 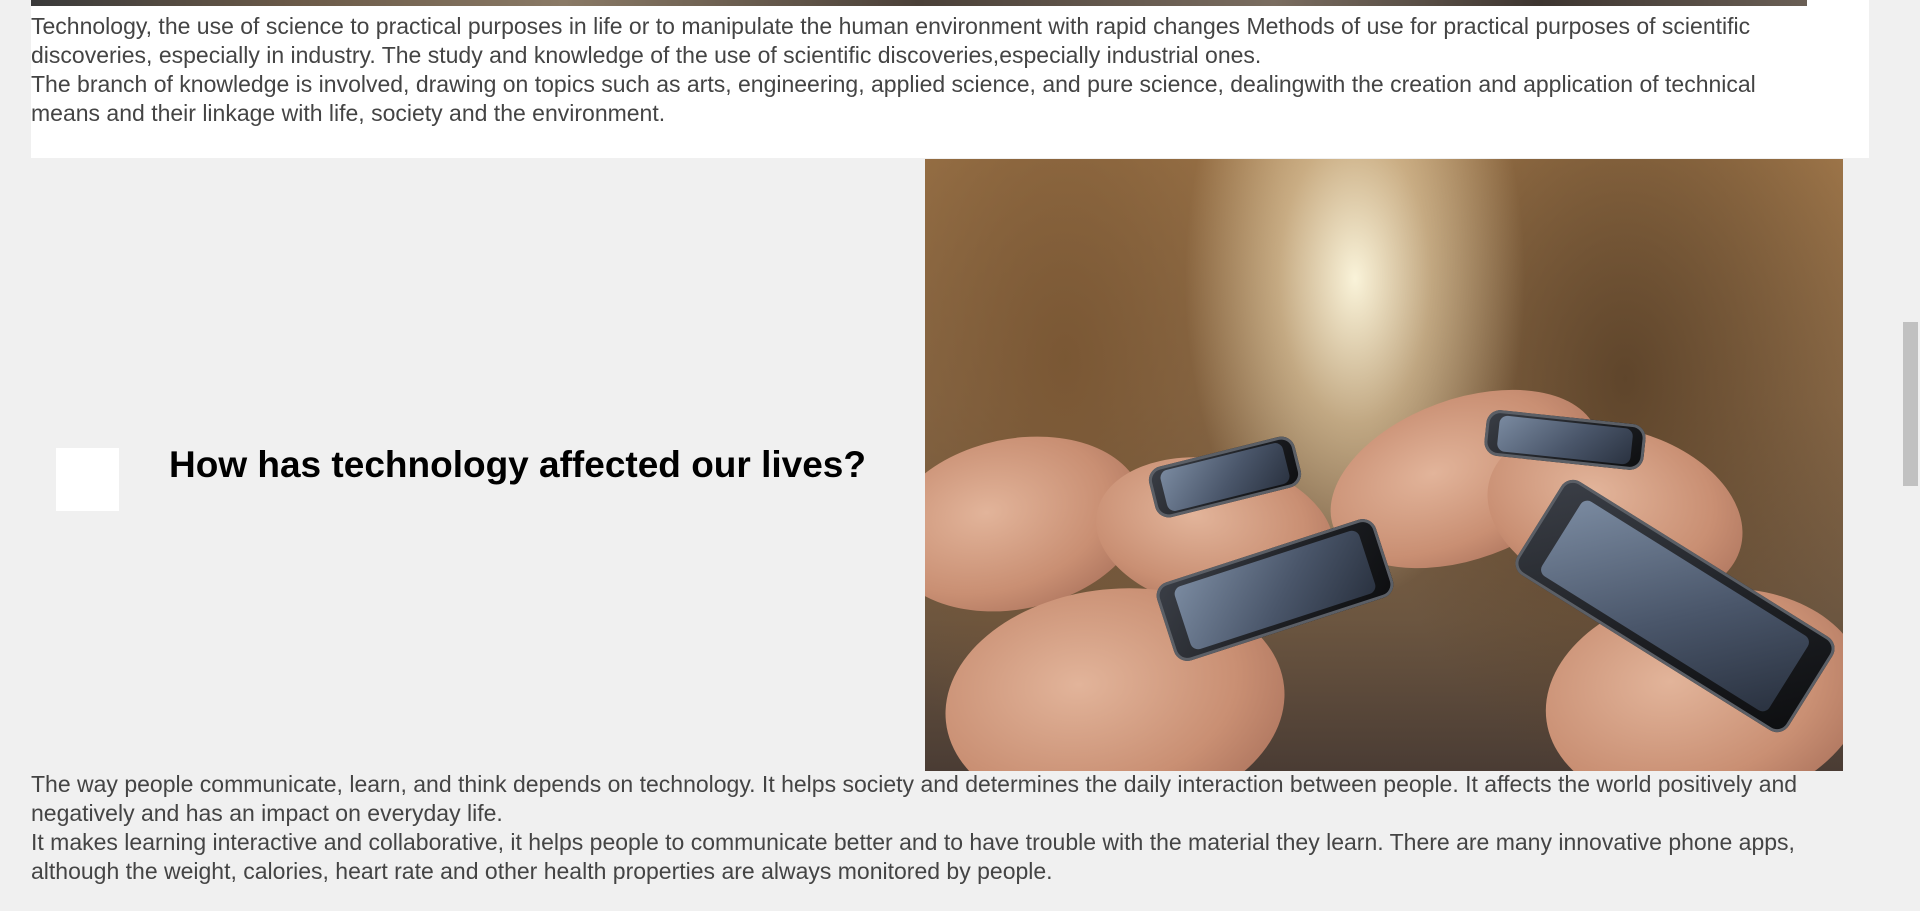 What do you see at coordinates (87, 479) in the screenshot?
I see `broken-image-placeholder` at bounding box center [87, 479].